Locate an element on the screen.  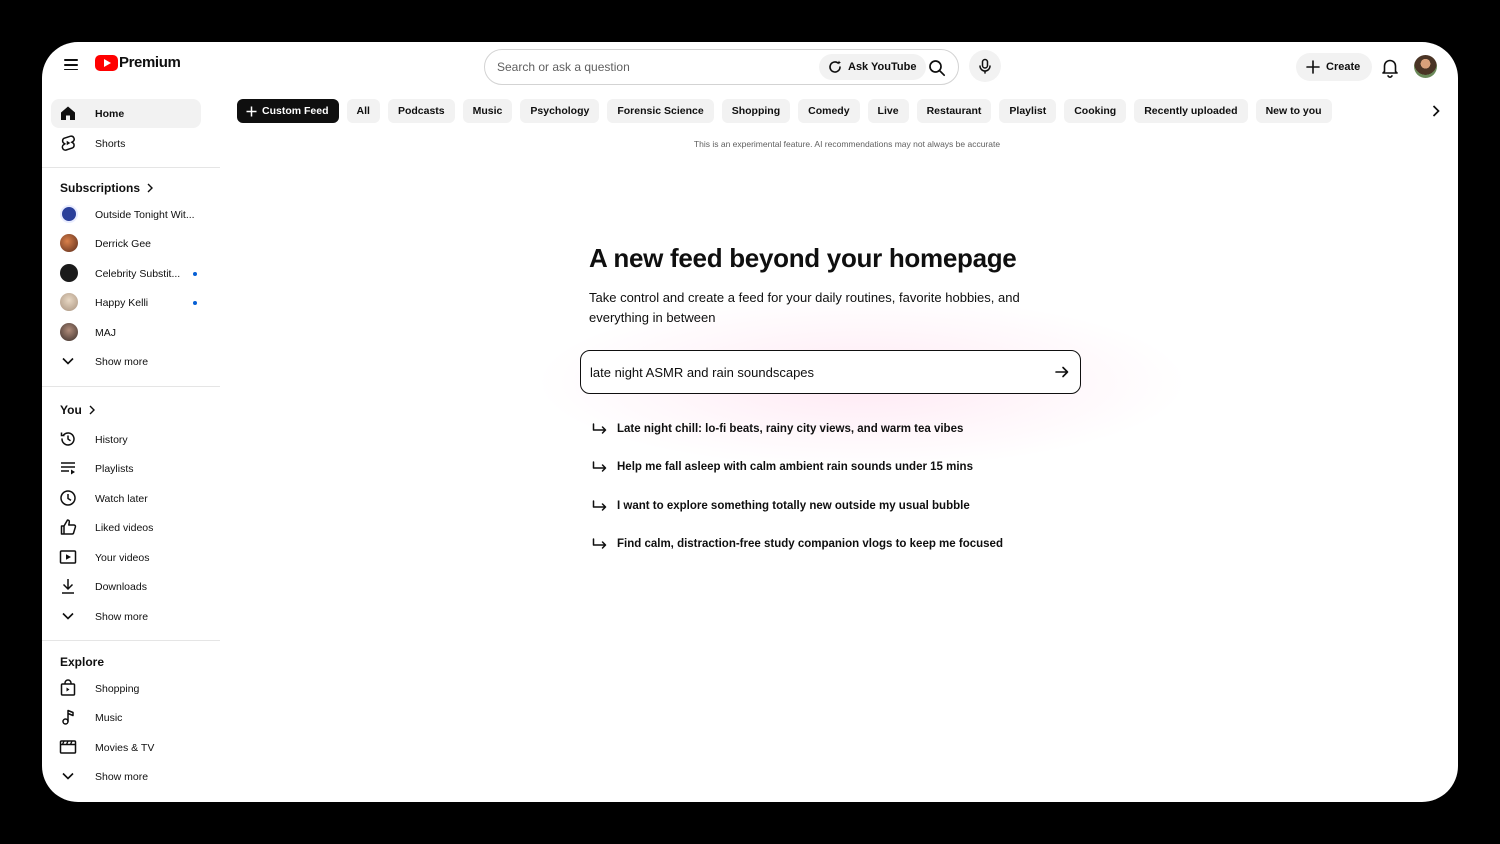
subscription-item: Happy Kelli is located at coordinates (126, 302).